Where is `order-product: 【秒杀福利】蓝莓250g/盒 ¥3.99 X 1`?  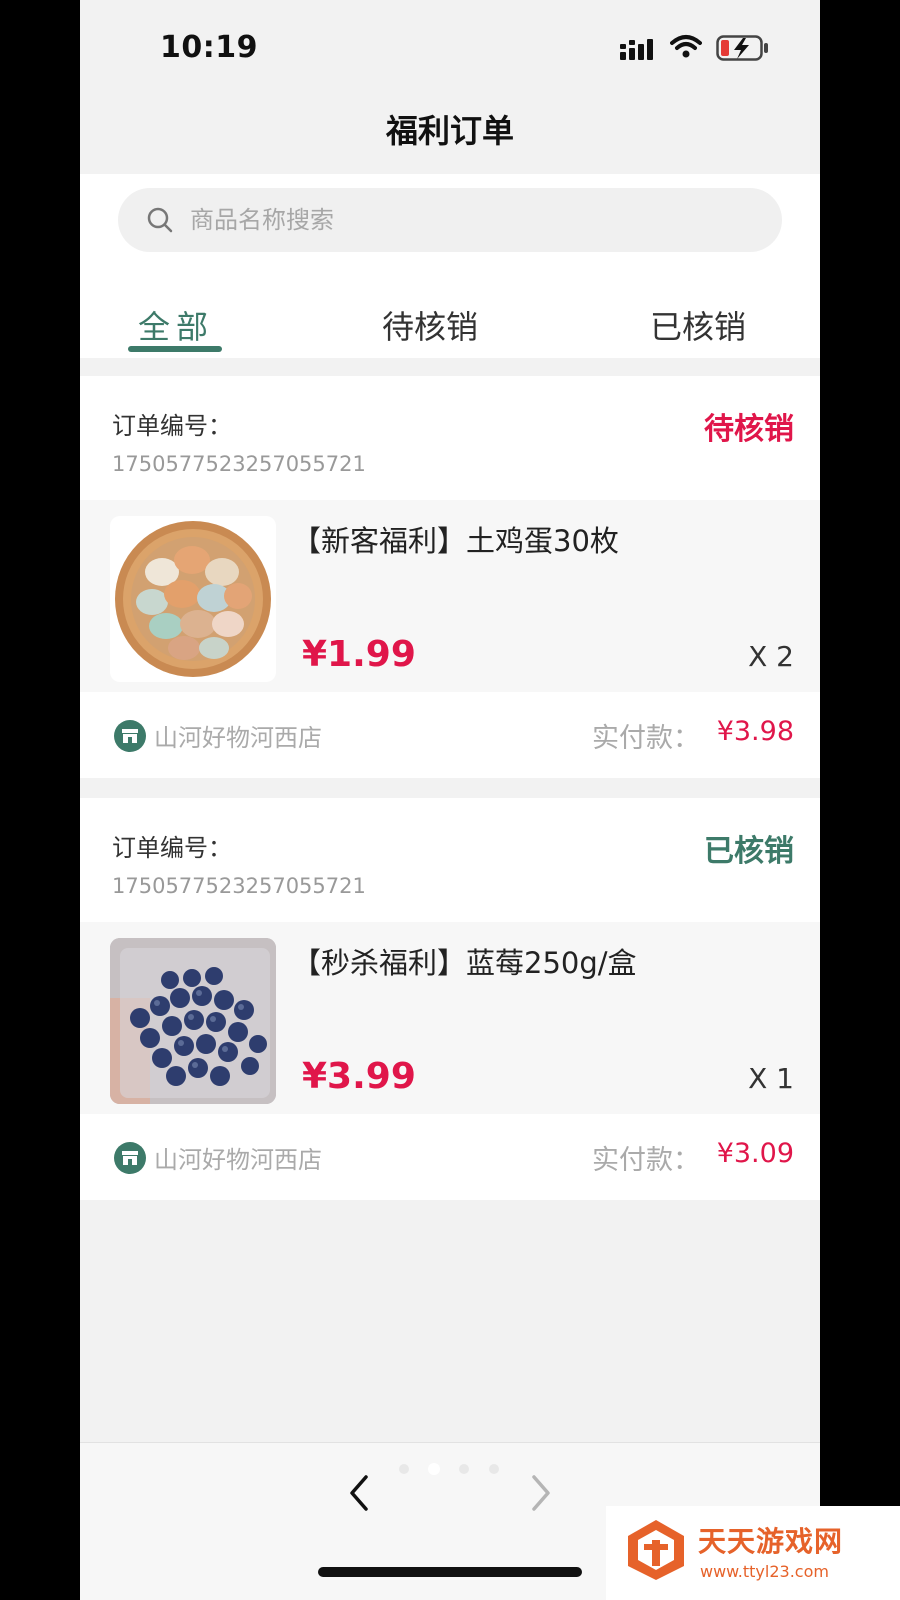 order-product: 【秒杀福利】蓝莓250g/盒 ¥3.99 X 1 is located at coordinates (450, 1018).